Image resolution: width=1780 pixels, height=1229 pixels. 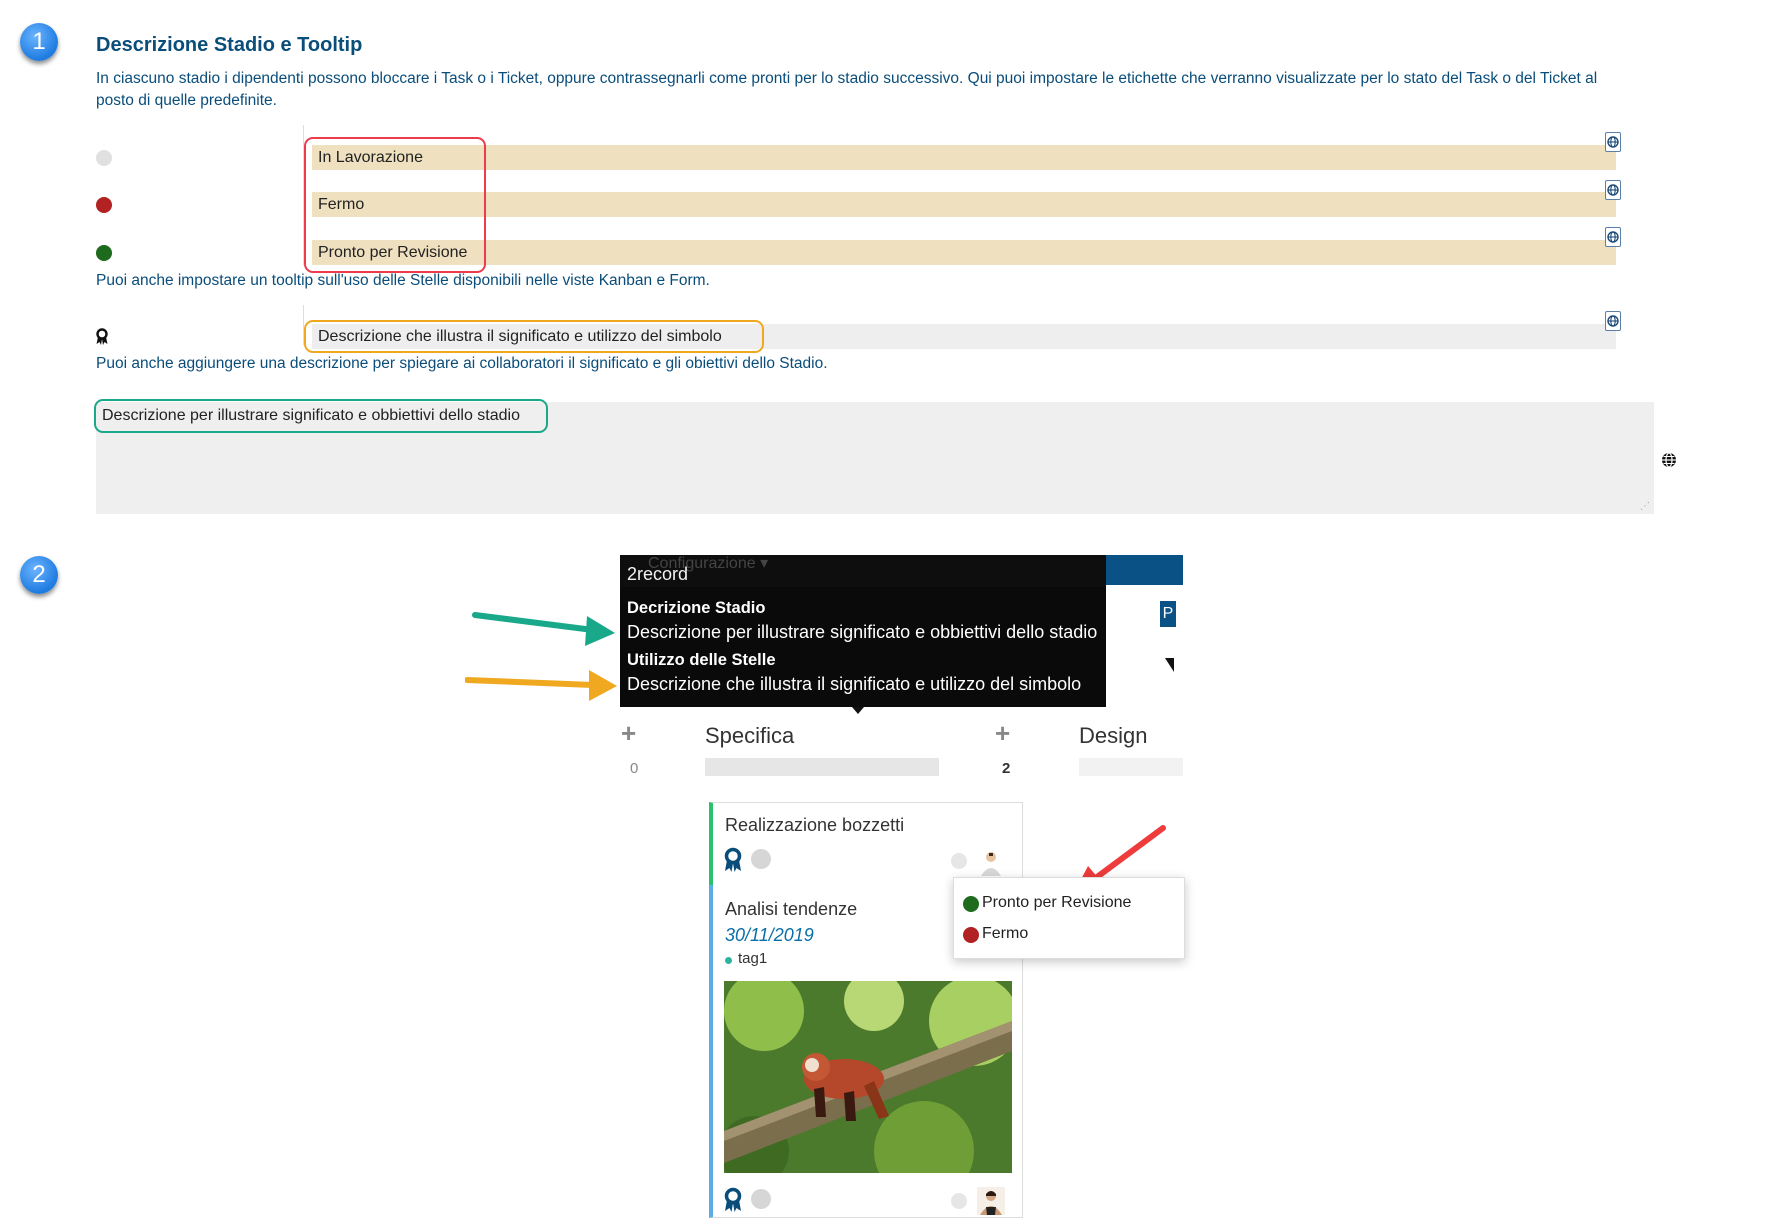 I want to click on annotation-arrows, so click(x=541, y=656).